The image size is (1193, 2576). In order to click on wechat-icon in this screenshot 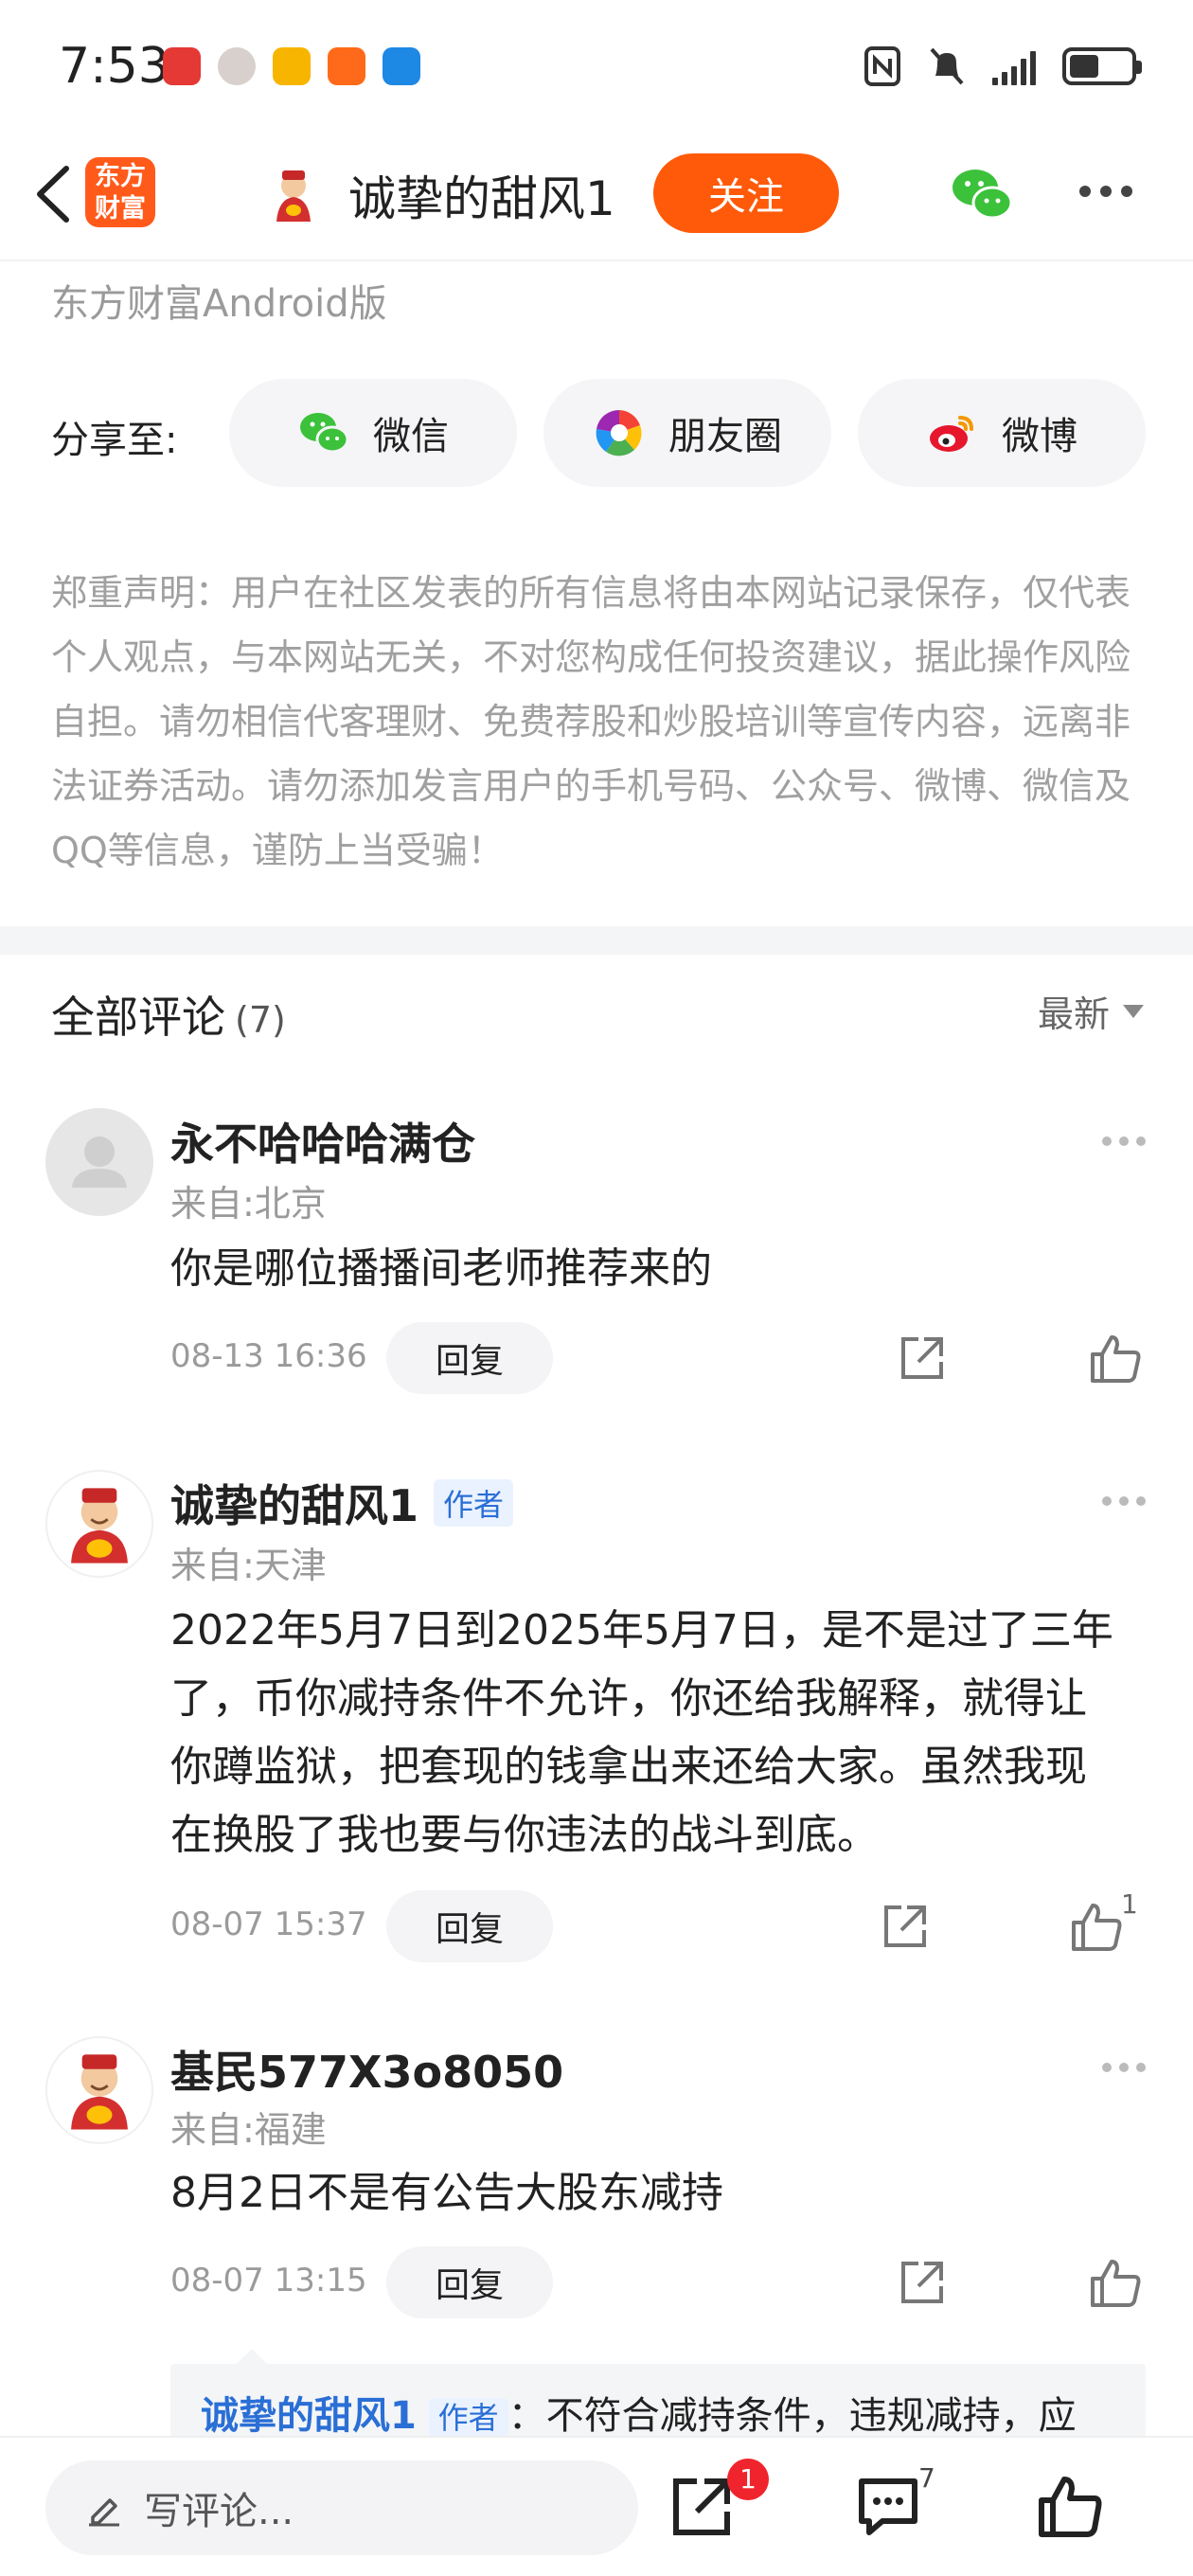, I will do `click(324, 433)`.